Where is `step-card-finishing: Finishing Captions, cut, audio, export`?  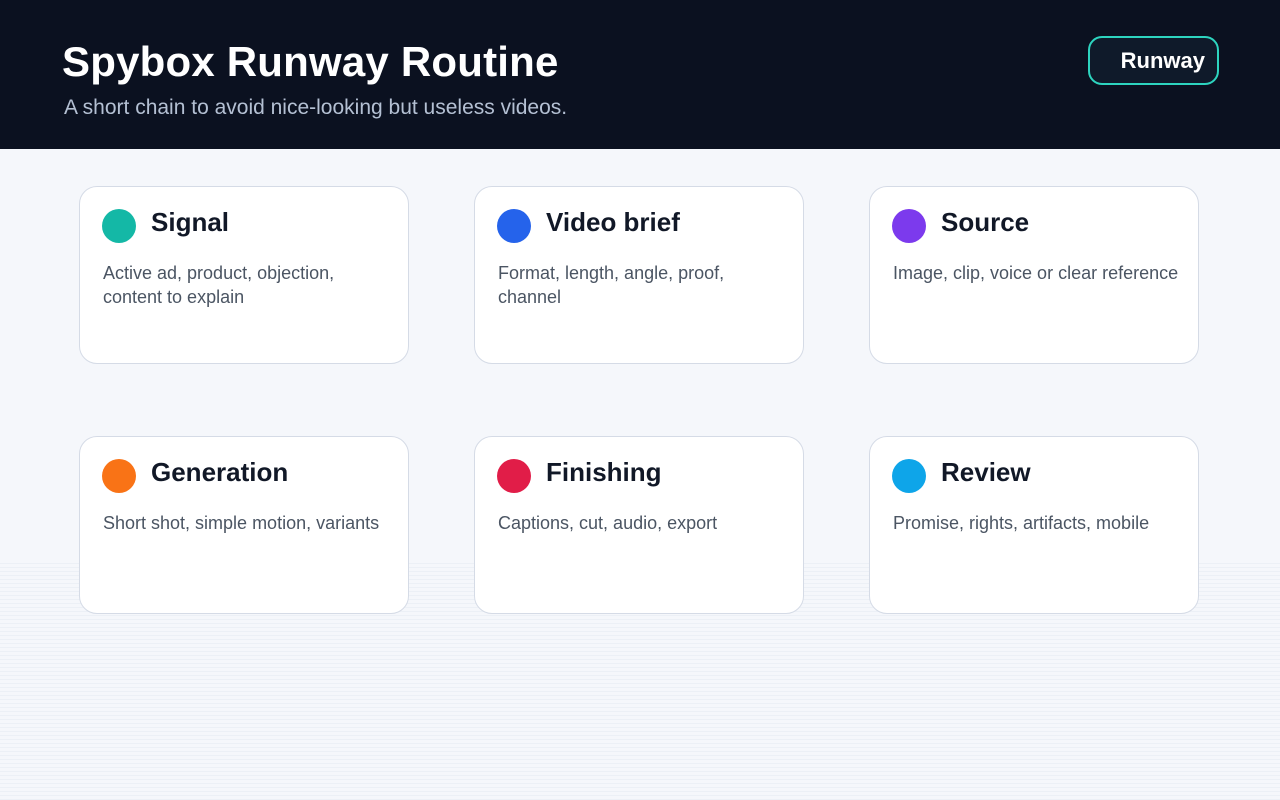
step-card-finishing: Finishing Captions, cut, audio, export is located at coordinates (639, 525).